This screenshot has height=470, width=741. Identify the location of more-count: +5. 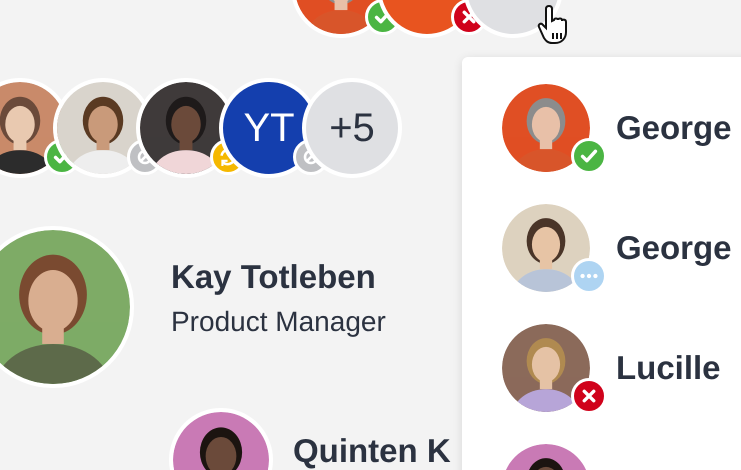
(352, 128).